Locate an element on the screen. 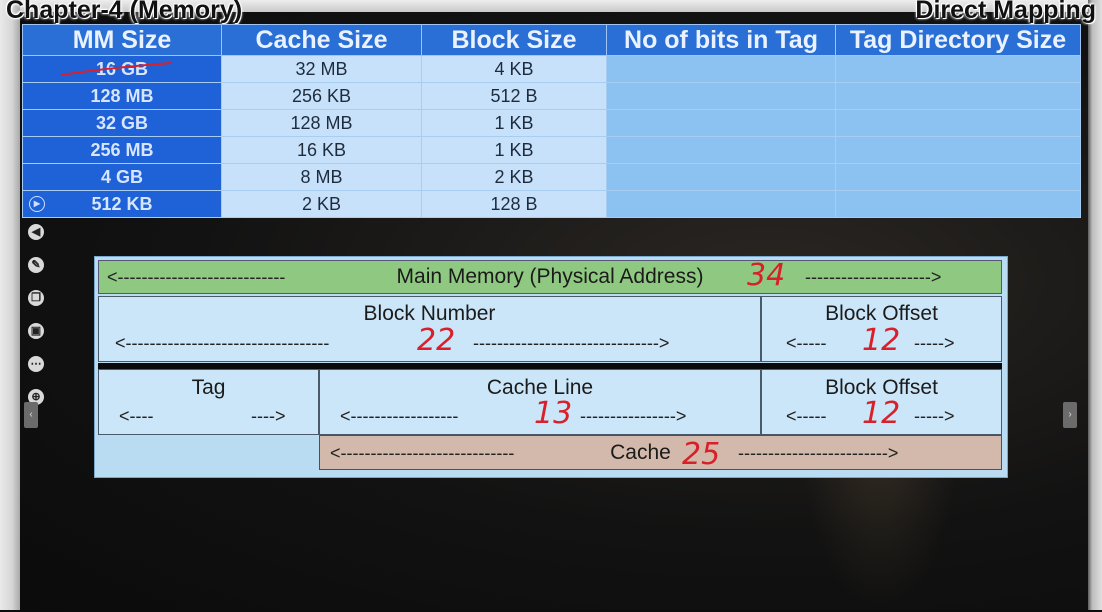 The image size is (1102, 612). block-offset-2-left-arrow: <----- is located at coordinates (806, 416).